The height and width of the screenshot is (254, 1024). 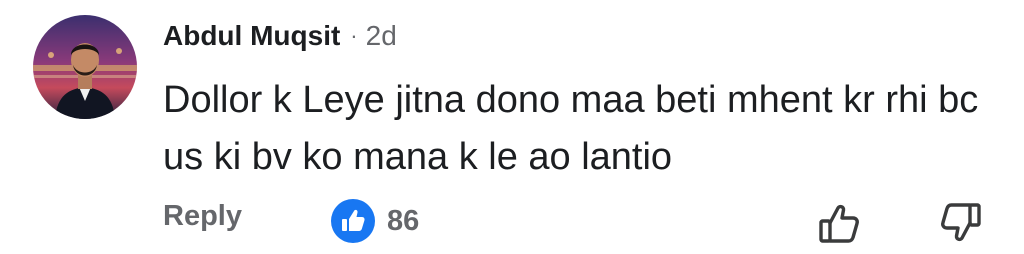 I want to click on avatar-photo, so click(x=85, y=67).